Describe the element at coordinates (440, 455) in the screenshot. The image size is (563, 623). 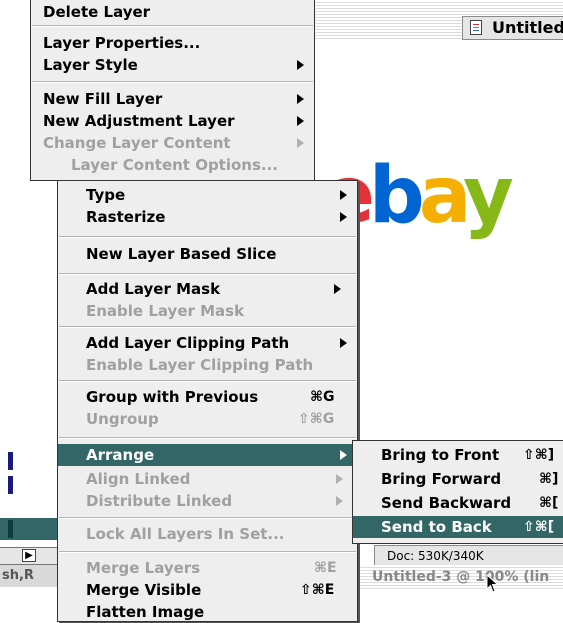
I see `menu-item-label: Bring to Front` at that location.